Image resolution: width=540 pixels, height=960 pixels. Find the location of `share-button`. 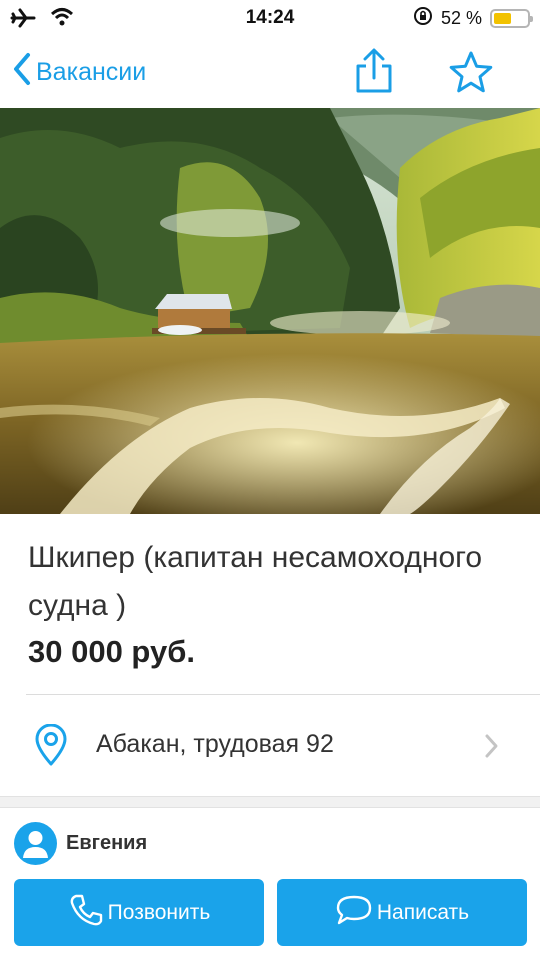

share-button is located at coordinates (374, 71).